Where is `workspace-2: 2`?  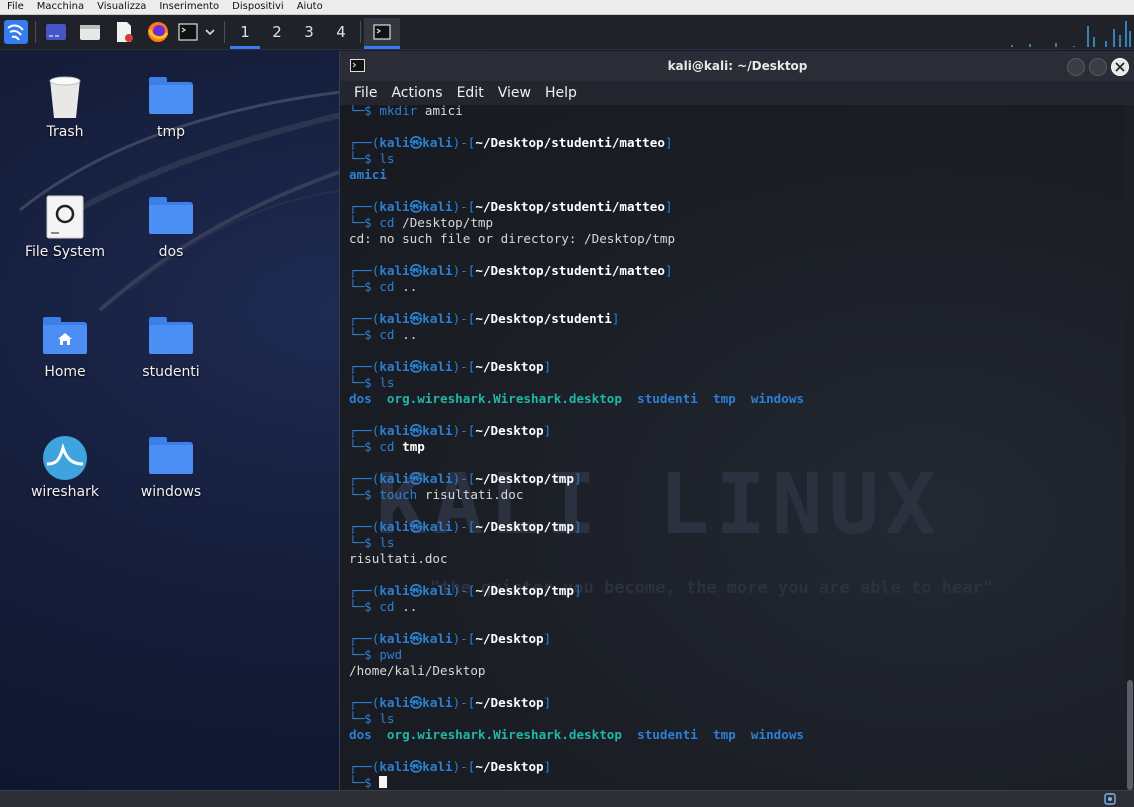 workspace-2: 2 is located at coordinates (277, 32).